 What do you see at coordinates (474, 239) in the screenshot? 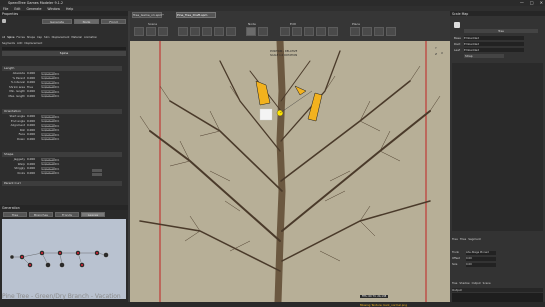
I see `tab-segment: Segment` at bounding box center [474, 239].